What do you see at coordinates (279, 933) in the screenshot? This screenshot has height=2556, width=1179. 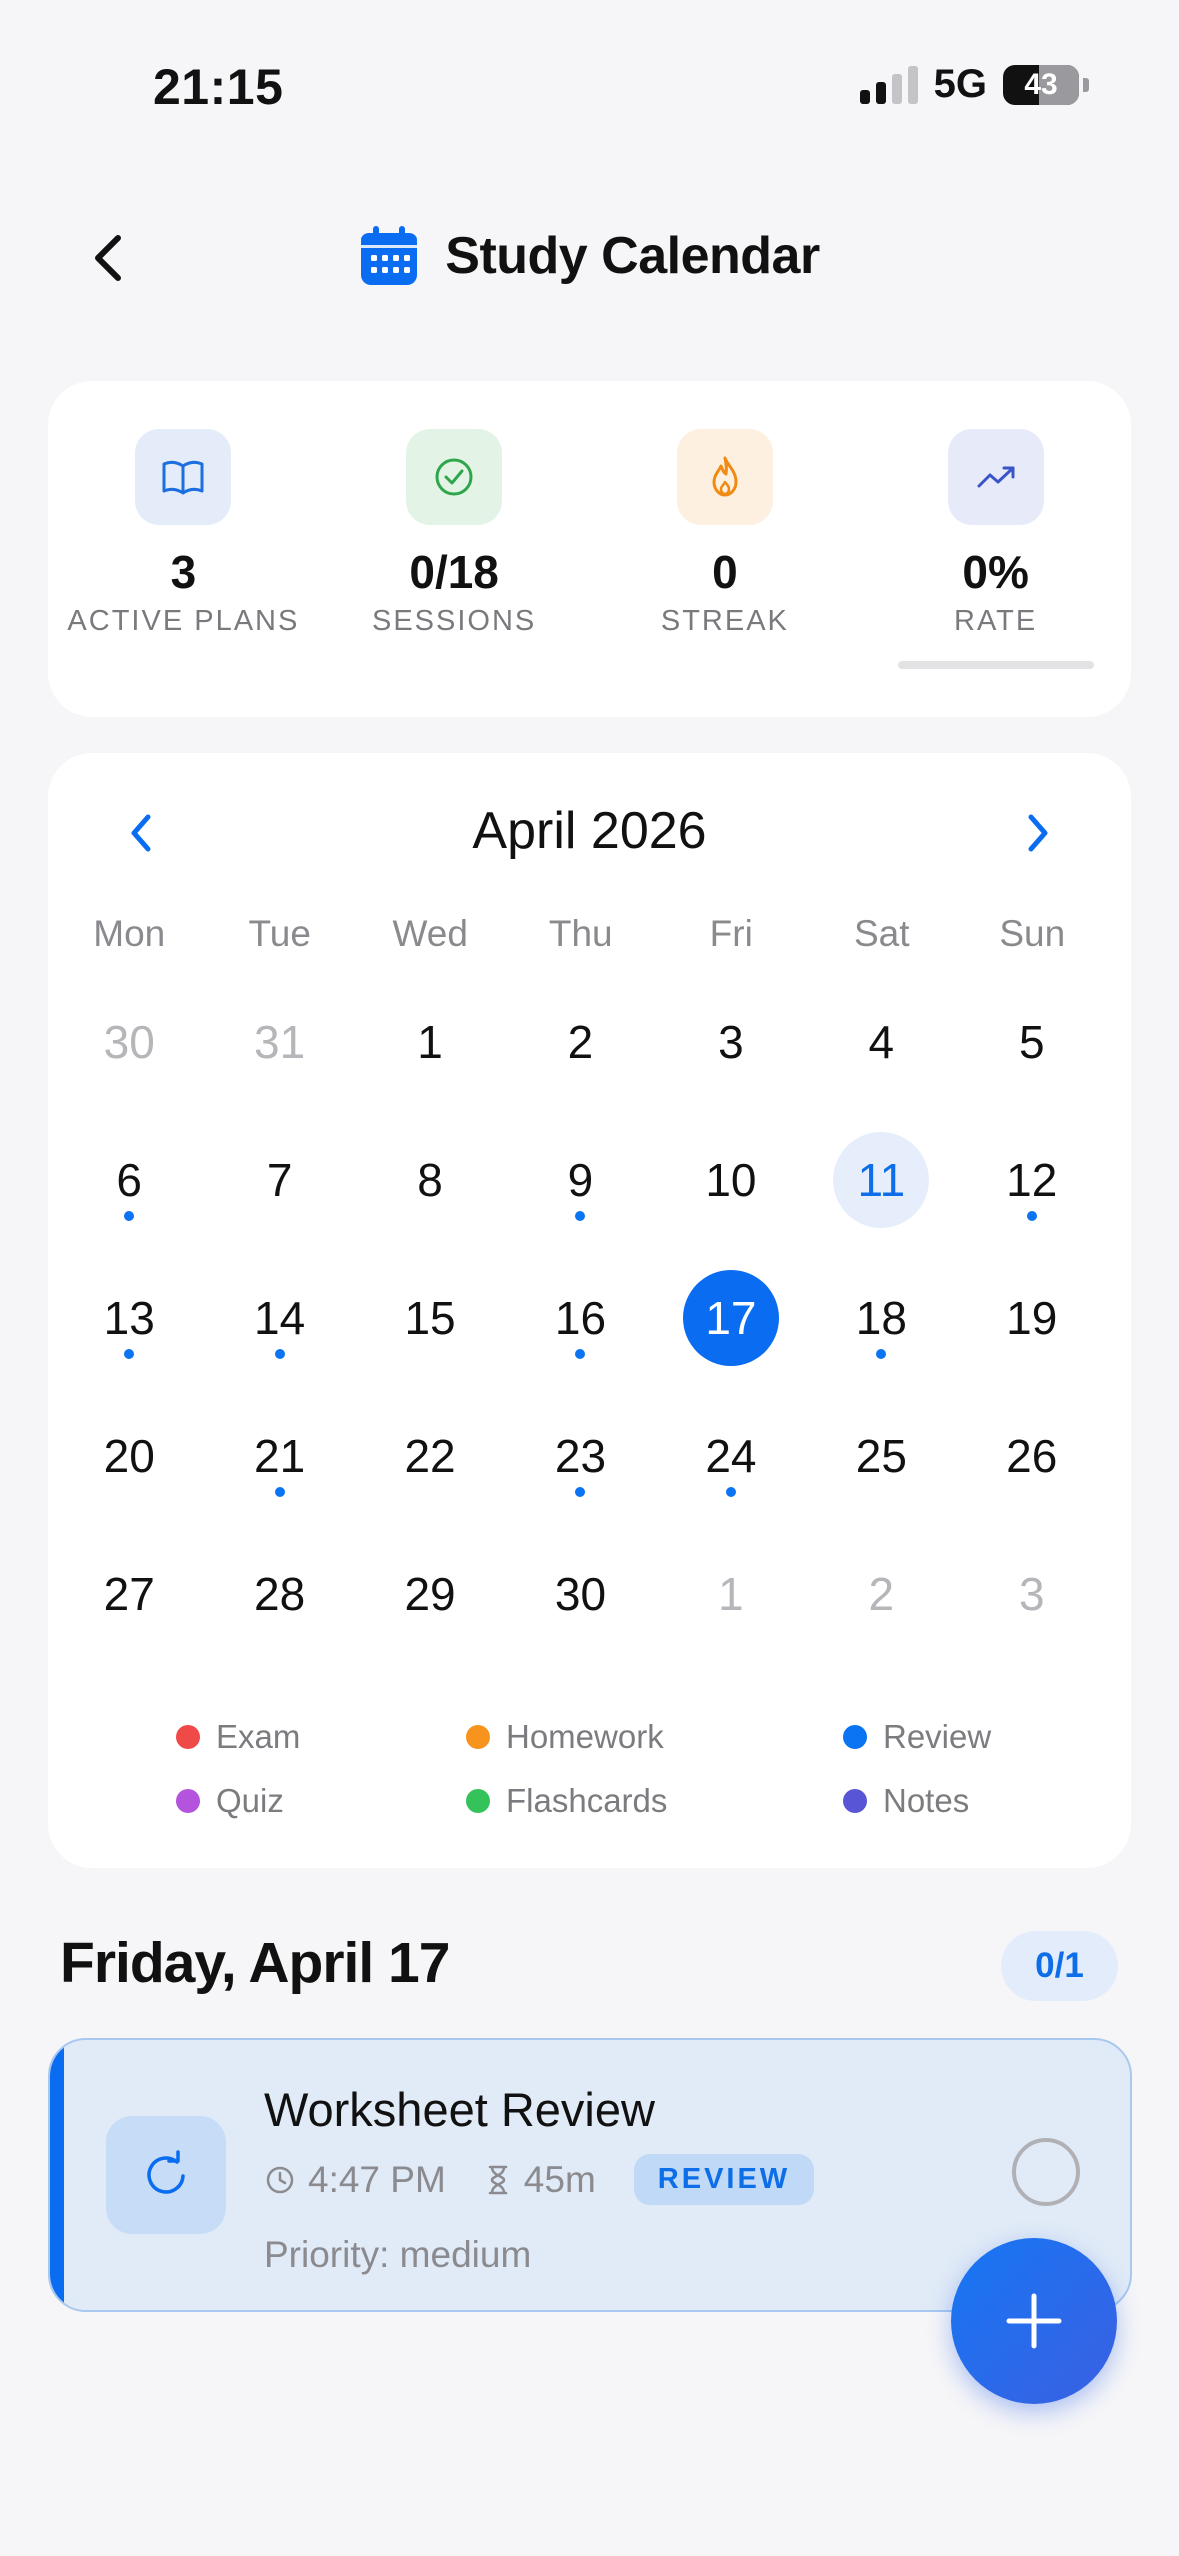 I see `weekday-label: Tue` at bounding box center [279, 933].